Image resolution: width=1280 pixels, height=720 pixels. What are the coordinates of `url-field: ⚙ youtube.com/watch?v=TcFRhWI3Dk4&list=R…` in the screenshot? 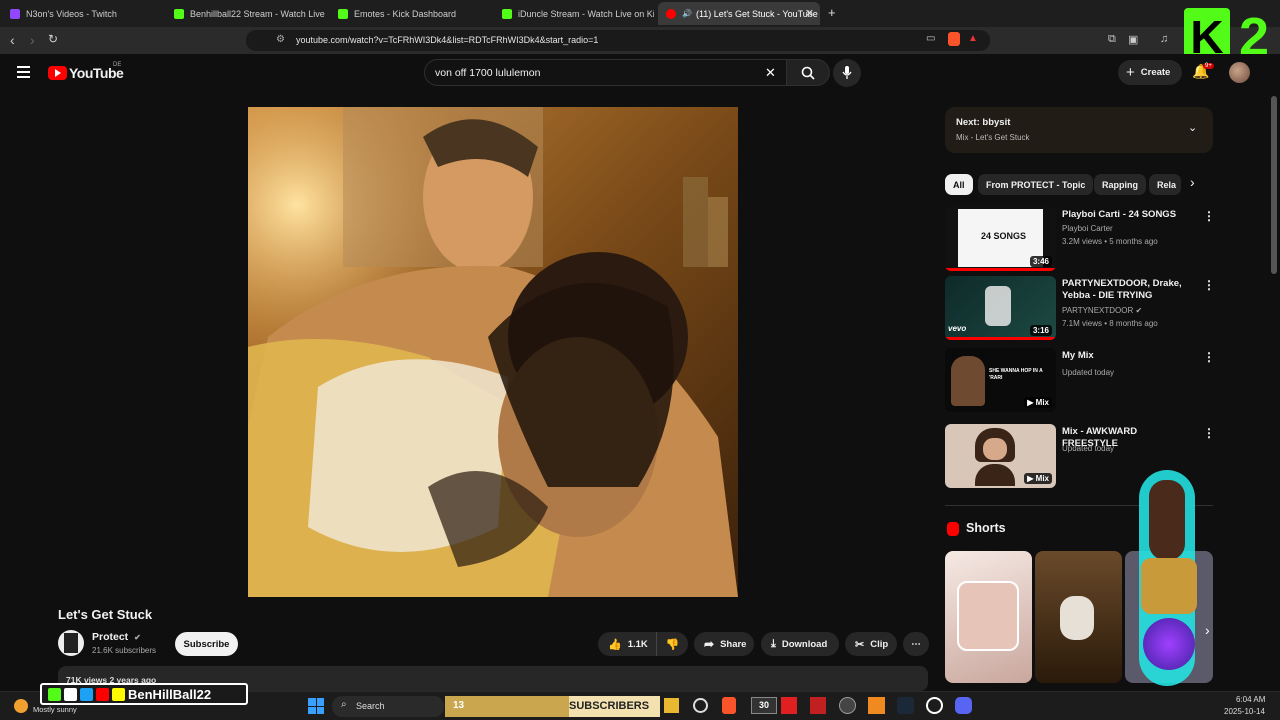 It's located at (618, 40).